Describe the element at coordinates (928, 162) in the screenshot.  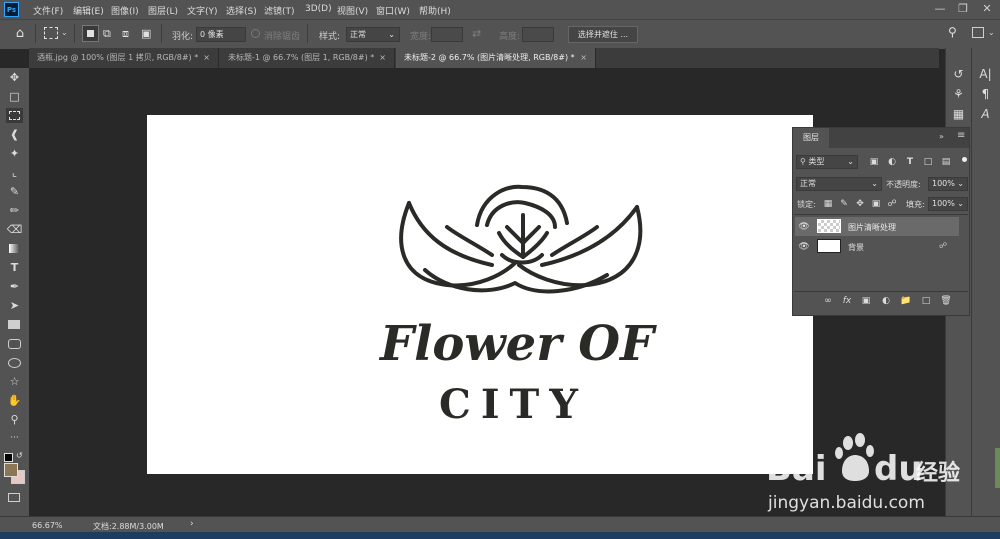
I see `filter-shape-icon: □` at that location.